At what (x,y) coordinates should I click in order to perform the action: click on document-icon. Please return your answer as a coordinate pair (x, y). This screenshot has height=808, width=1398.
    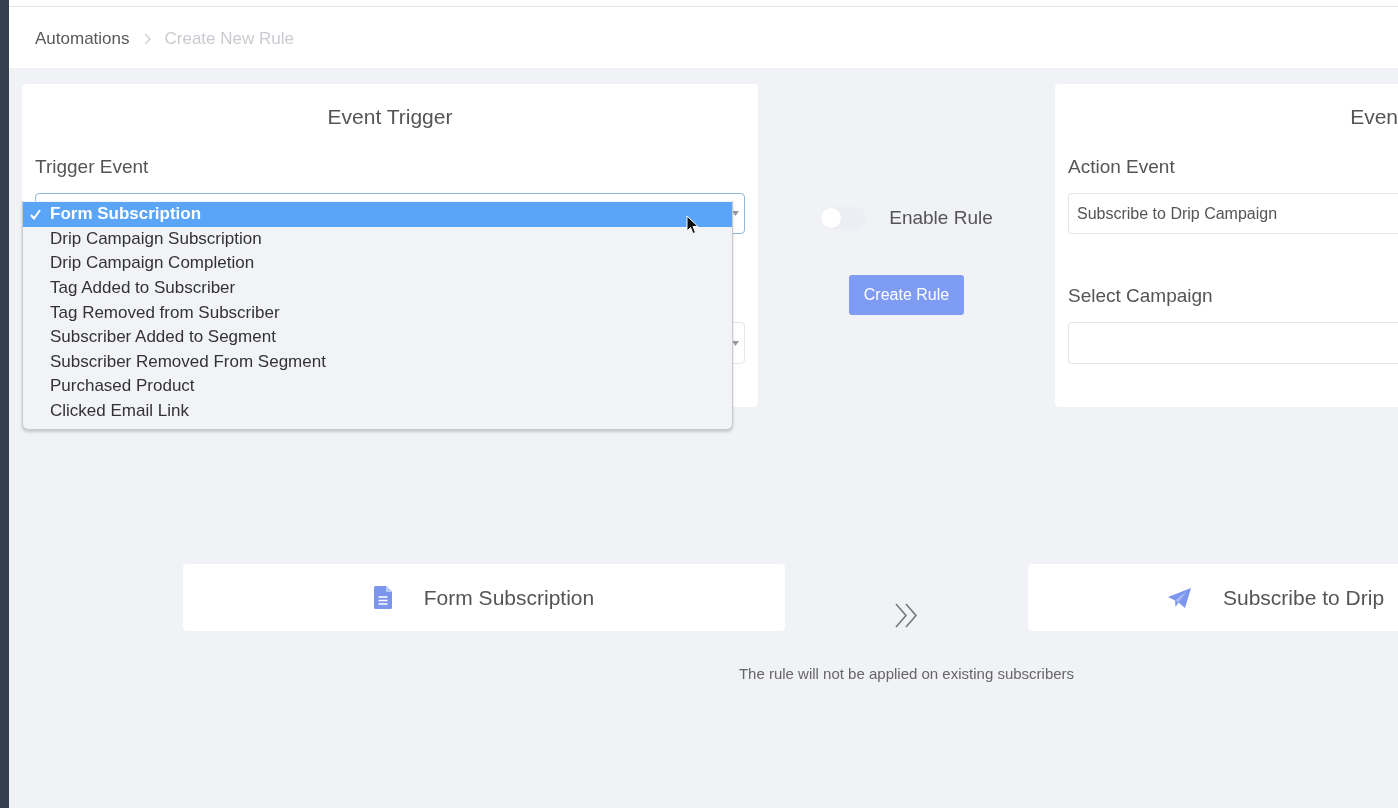
    Looking at the image, I should click on (382, 597).